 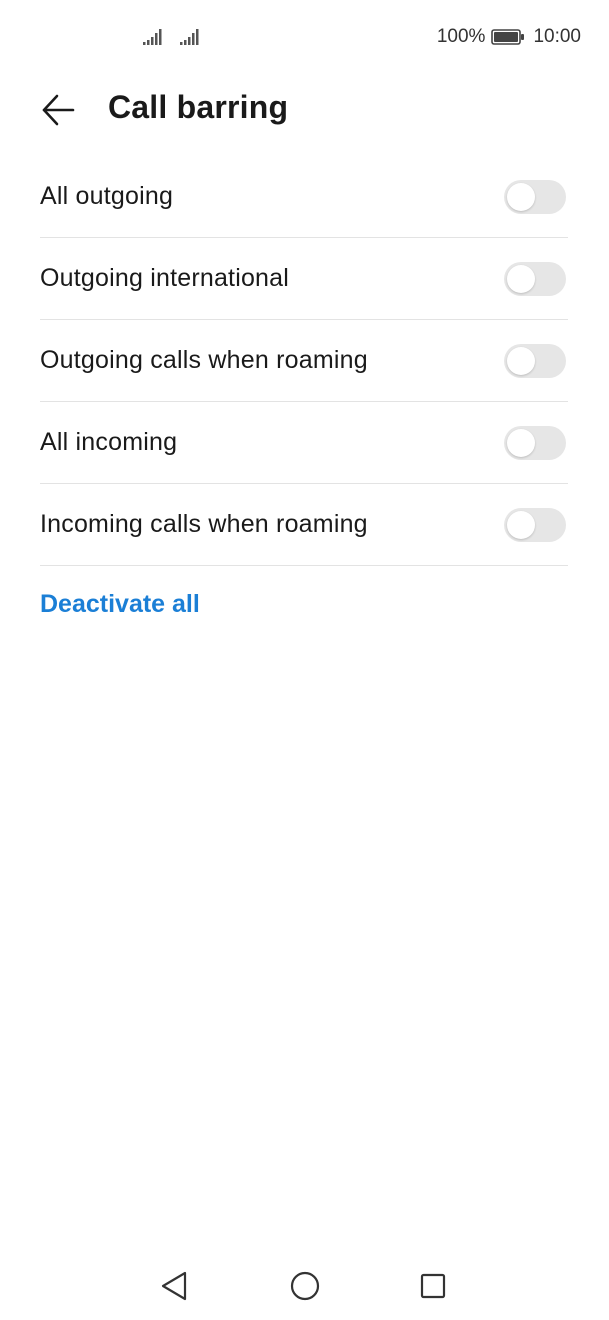 I want to click on nav-recent-icon, so click(x=433, y=1286).